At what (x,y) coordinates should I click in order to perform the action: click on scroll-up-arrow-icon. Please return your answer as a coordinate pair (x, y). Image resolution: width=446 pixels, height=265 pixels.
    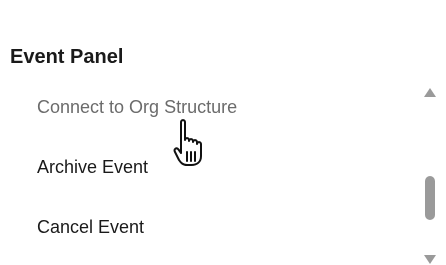
    Looking at the image, I should click on (430, 92).